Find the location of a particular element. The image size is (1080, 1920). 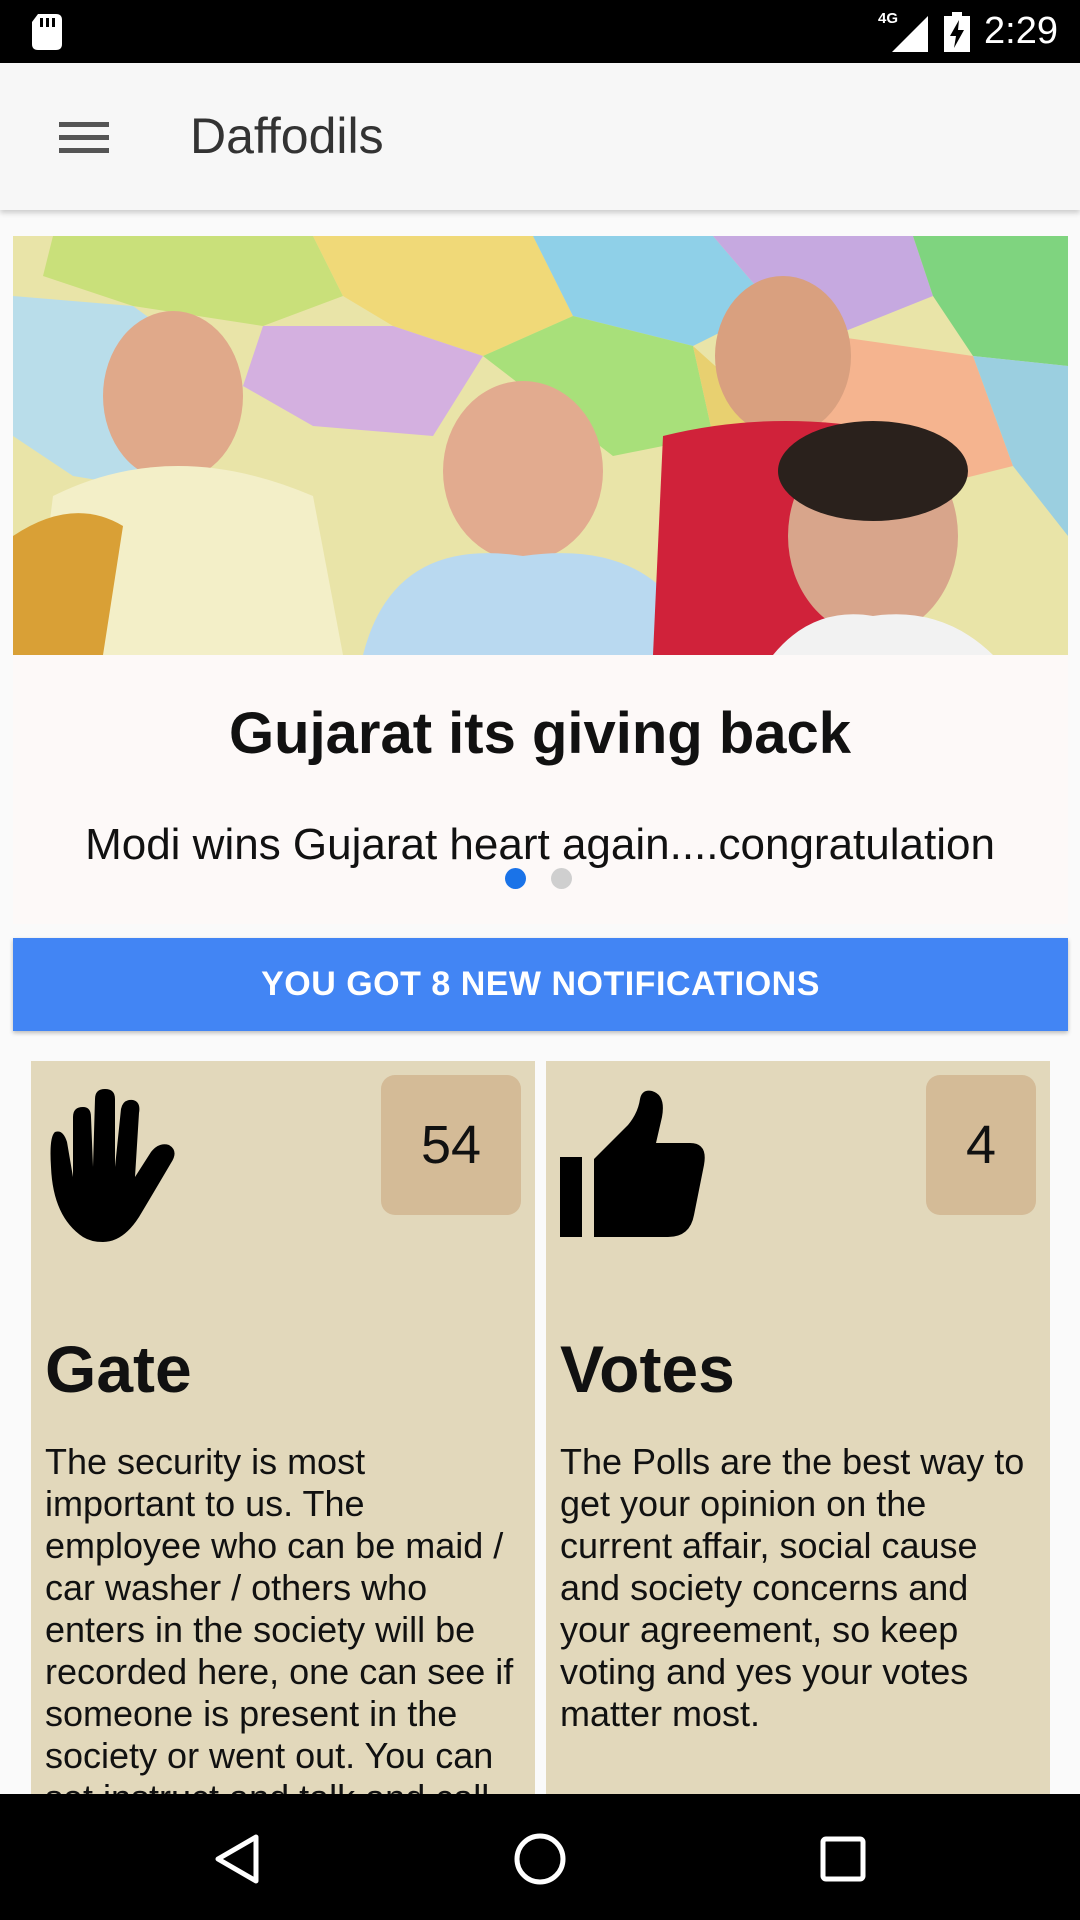

battery-charging-icon is located at coordinates (957, 31).